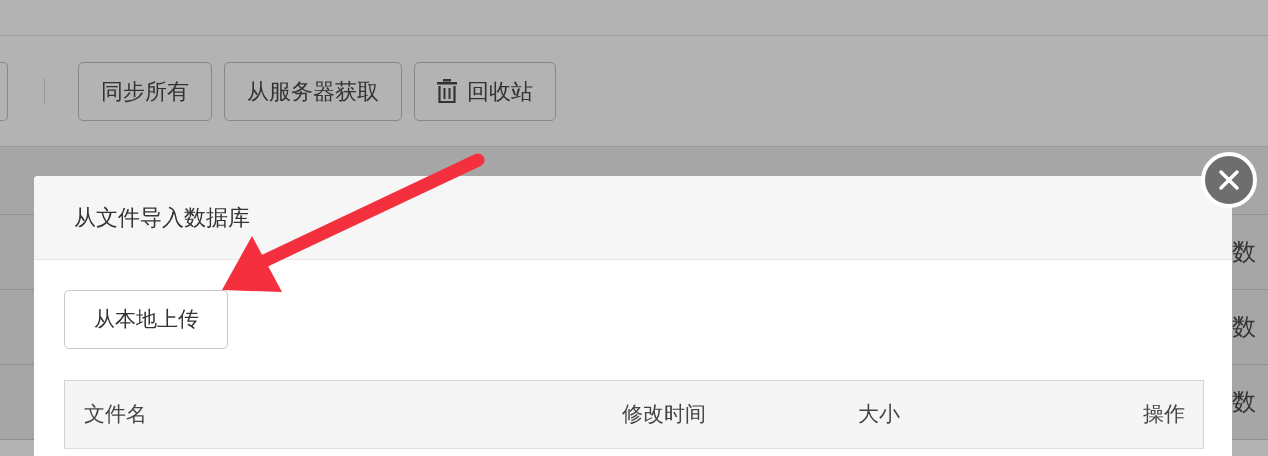 Image resolution: width=1268 pixels, height=456 pixels. I want to click on dialog-title: 从文件导入数据库, so click(162, 218).